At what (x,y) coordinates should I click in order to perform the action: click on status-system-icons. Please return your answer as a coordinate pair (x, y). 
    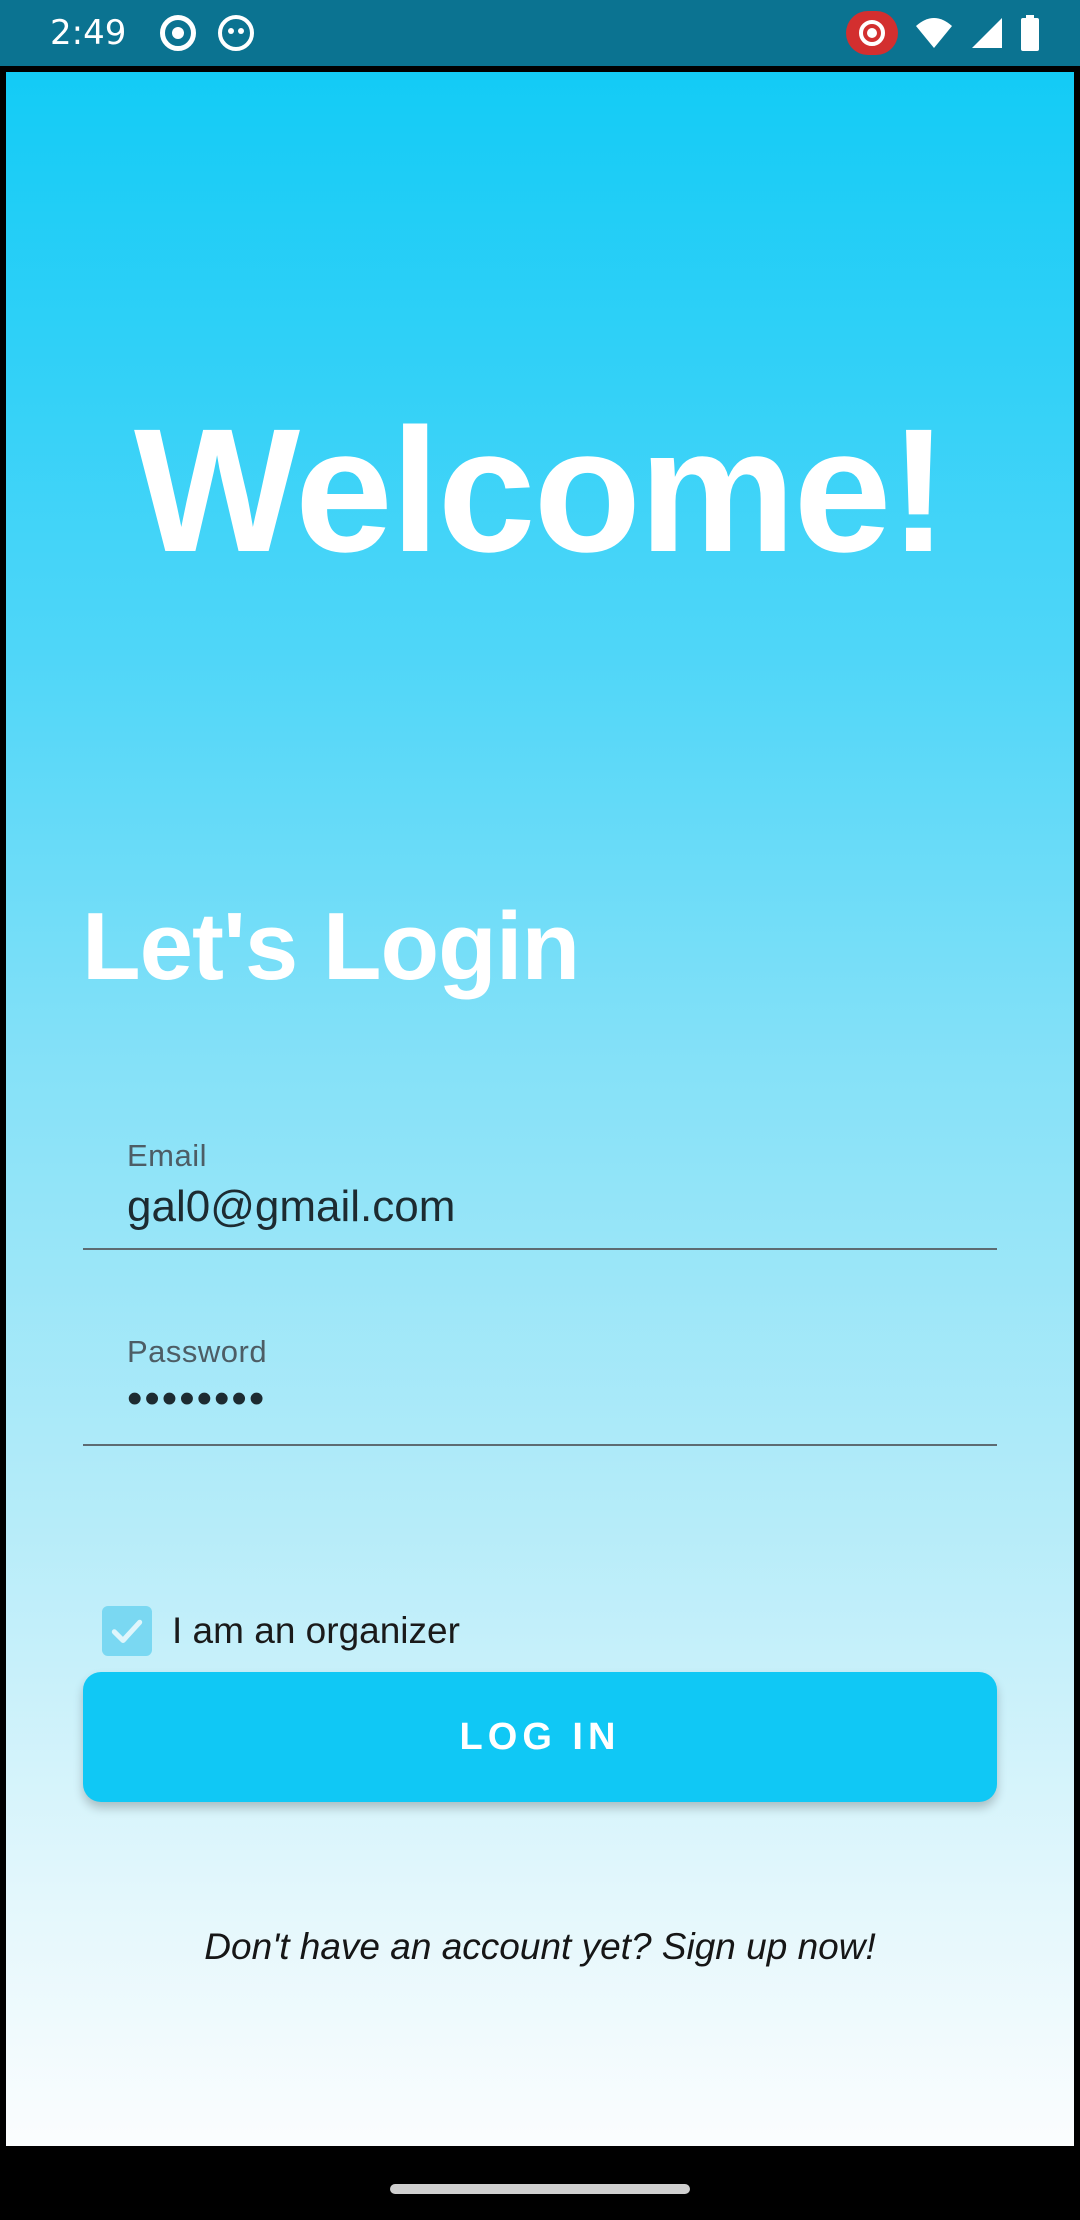
    Looking at the image, I should click on (943, 33).